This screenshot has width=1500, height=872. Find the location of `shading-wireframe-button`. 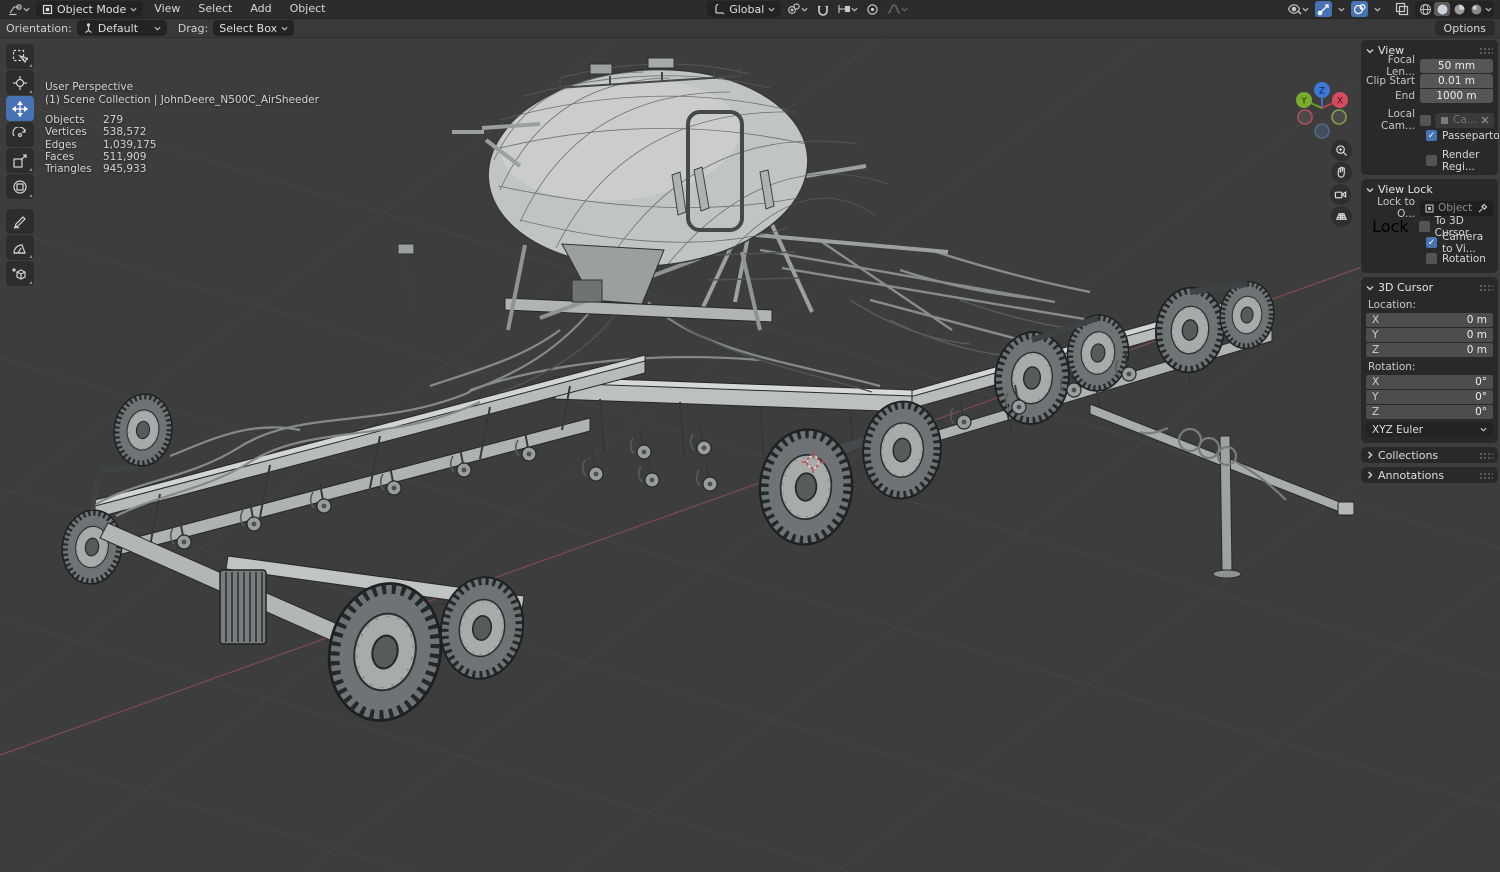

shading-wireframe-button is located at coordinates (1425, 9).